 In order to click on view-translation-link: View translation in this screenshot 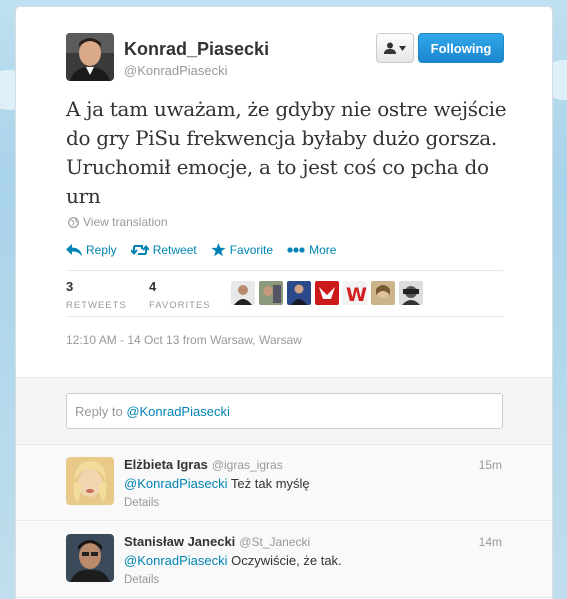, I will do `click(118, 222)`.